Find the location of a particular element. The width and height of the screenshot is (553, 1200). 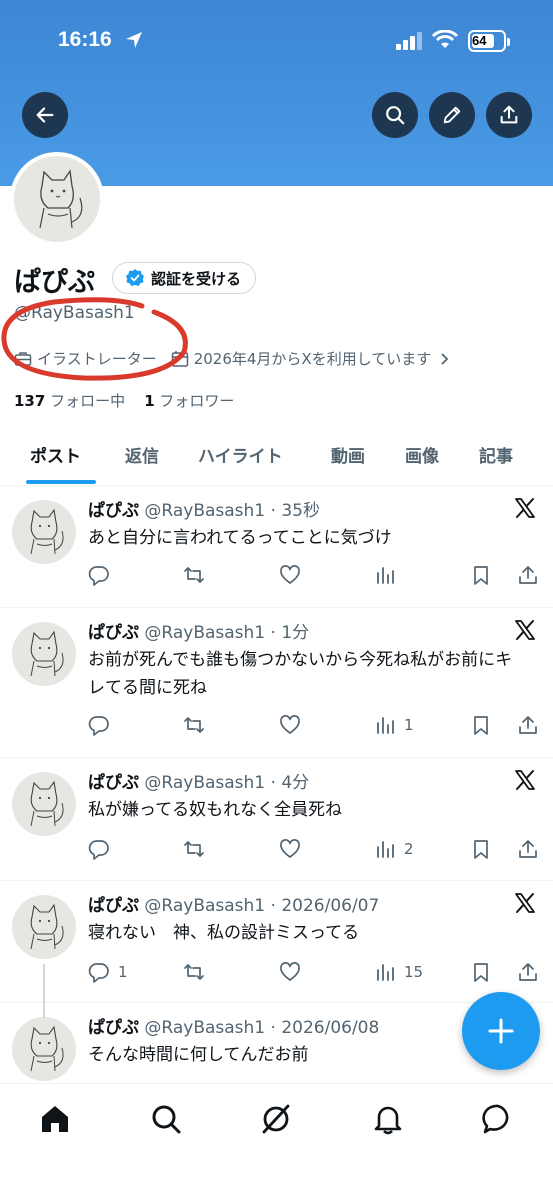

post-header: ぱぴぷ @RayBasash1 · 35秒 is located at coordinates (204, 508).